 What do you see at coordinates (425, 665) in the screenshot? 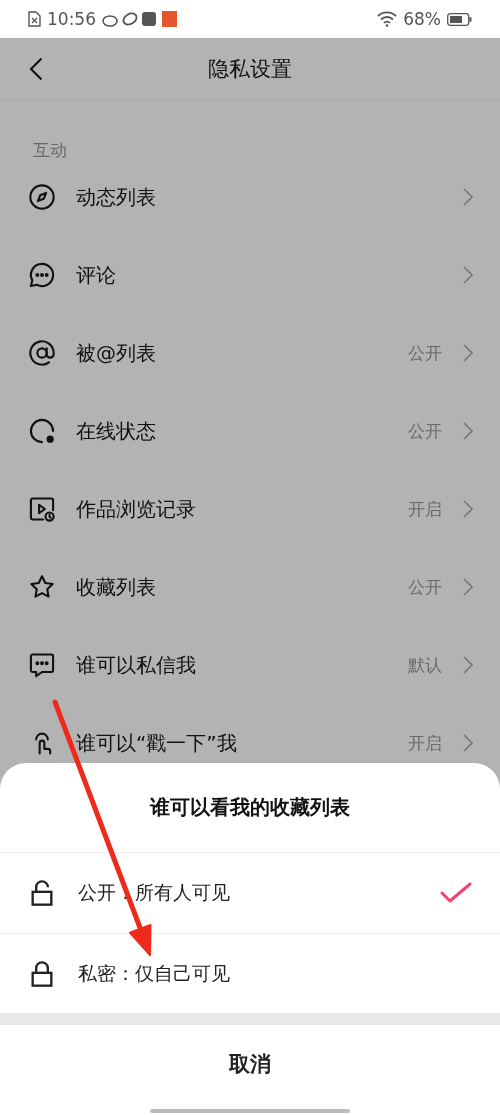
I see `setting-value: 默认` at bounding box center [425, 665].